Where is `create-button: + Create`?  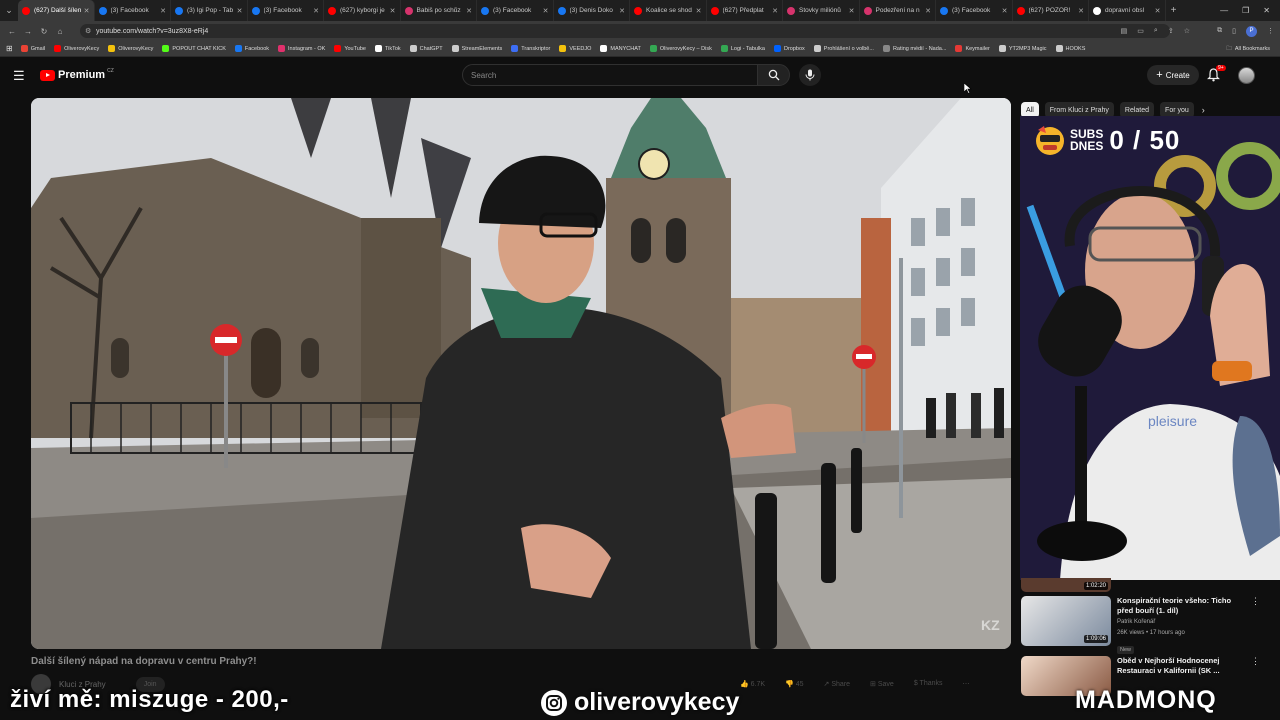
create-button: + Create is located at coordinates (1173, 75).